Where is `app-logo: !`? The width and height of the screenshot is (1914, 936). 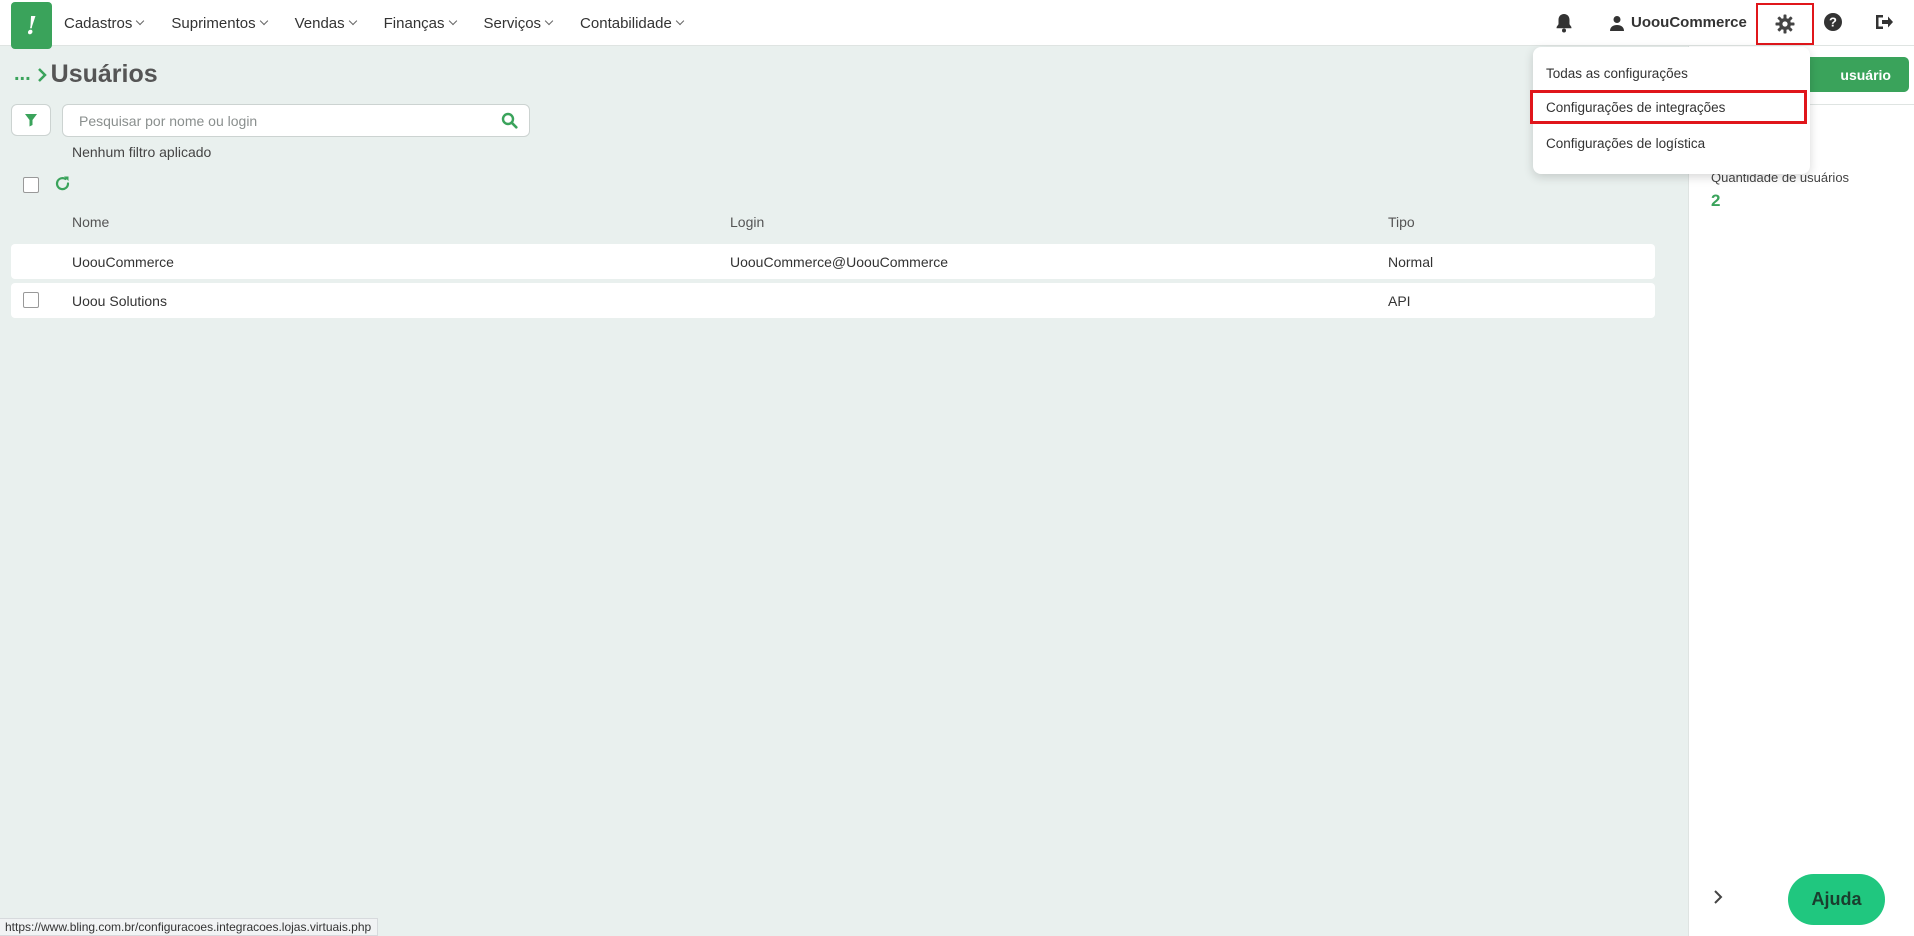 app-logo: ! is located at coordinates (31, 25).